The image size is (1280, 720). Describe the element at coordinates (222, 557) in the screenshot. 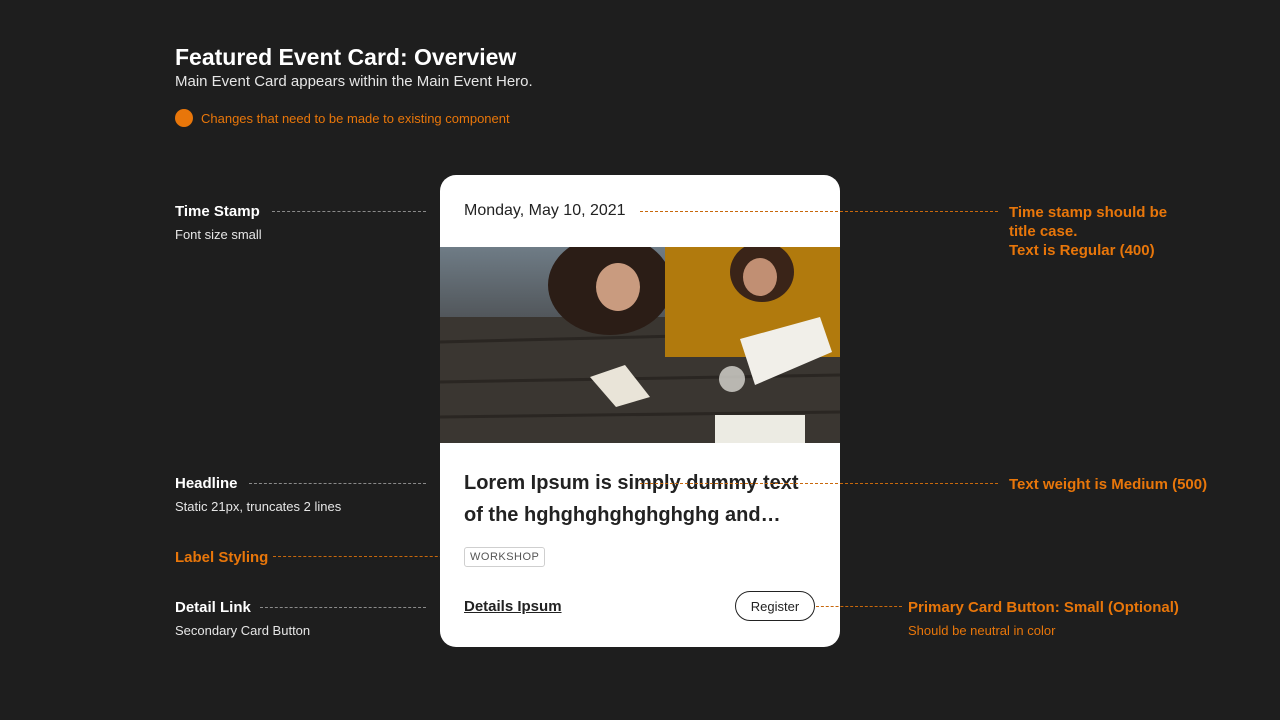

I see `label-styling-label: Label Styling` at that location.